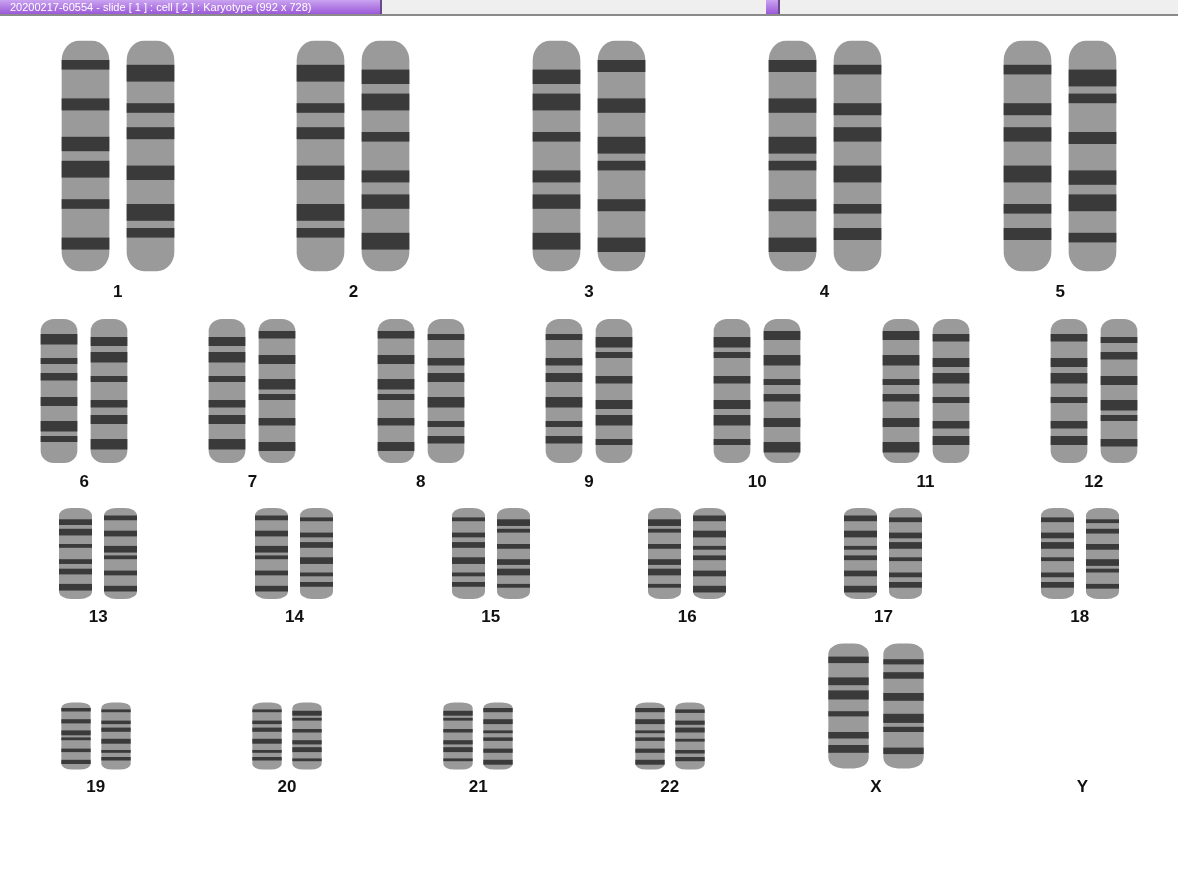 This screenshot has height=876, width=1178. Describe the element at coordinates (491, 617) in the screenshot. I see `chromosome-label: 15` at that location.